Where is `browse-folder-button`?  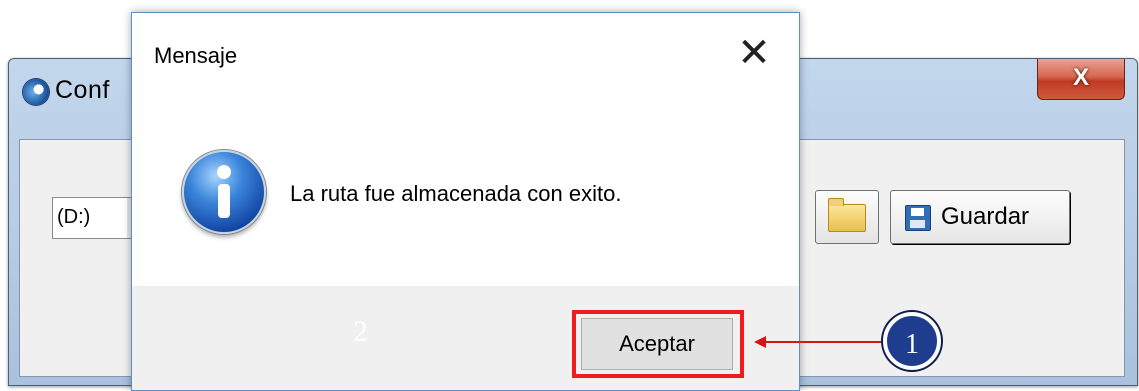 browse-folder-button is located at coordinates (847, 217).